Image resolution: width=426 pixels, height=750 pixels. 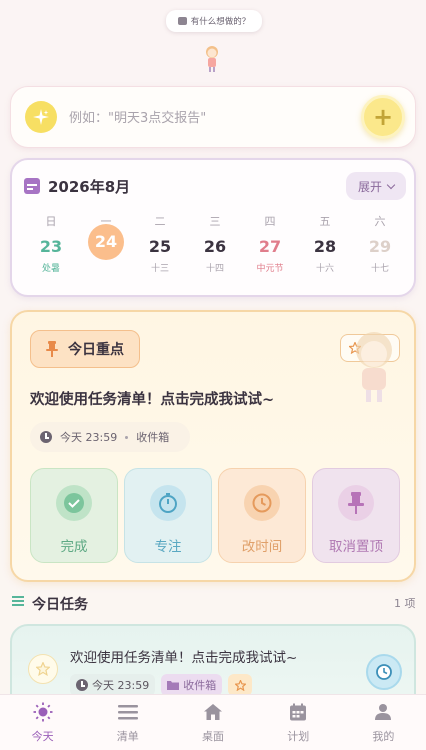 What do you see at coordinates (127, 437) in the screenshot?
I see `separator-dot` at bounding box center [127, 437].